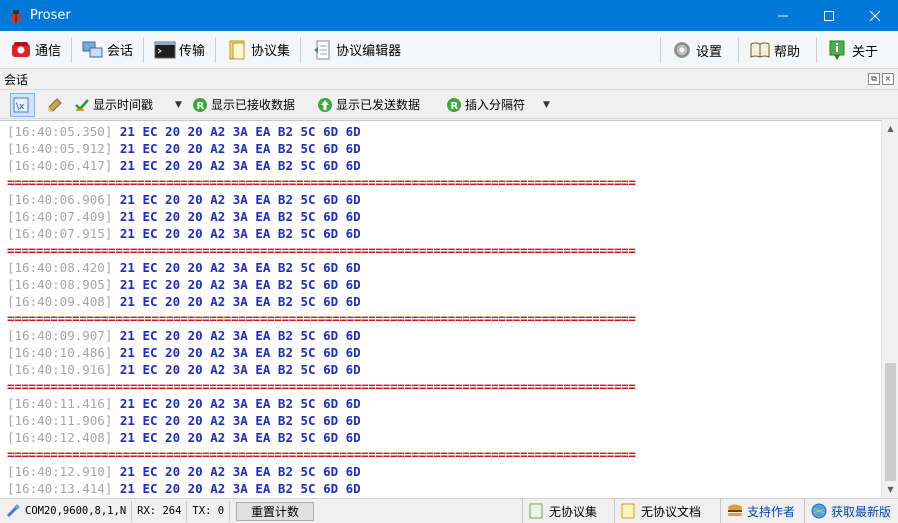 Image resolution: width=898 pixels, height=523 pixels. Describe the element at coordinates (60, 301) in the screenshot. I see `log-timestamp: [16:40:09.408]` at that location.